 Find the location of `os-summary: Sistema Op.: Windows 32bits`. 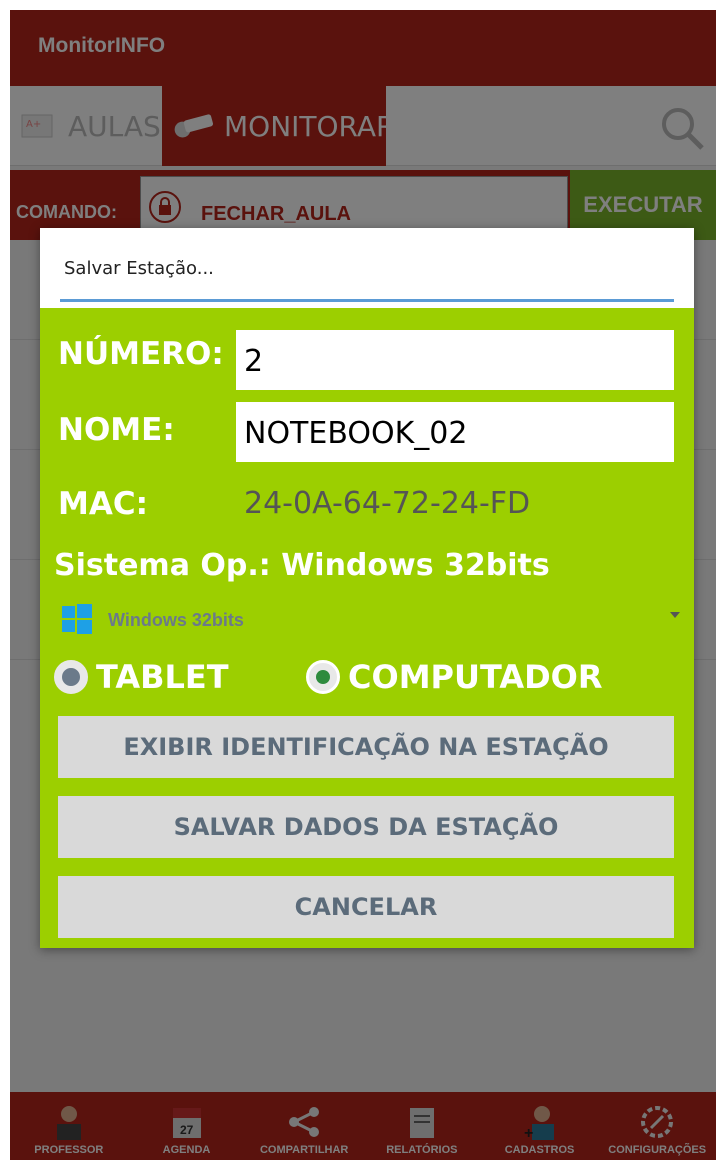

os-summary: Sistema Op.: Windows 32bits is located at coordinates (302, 565).